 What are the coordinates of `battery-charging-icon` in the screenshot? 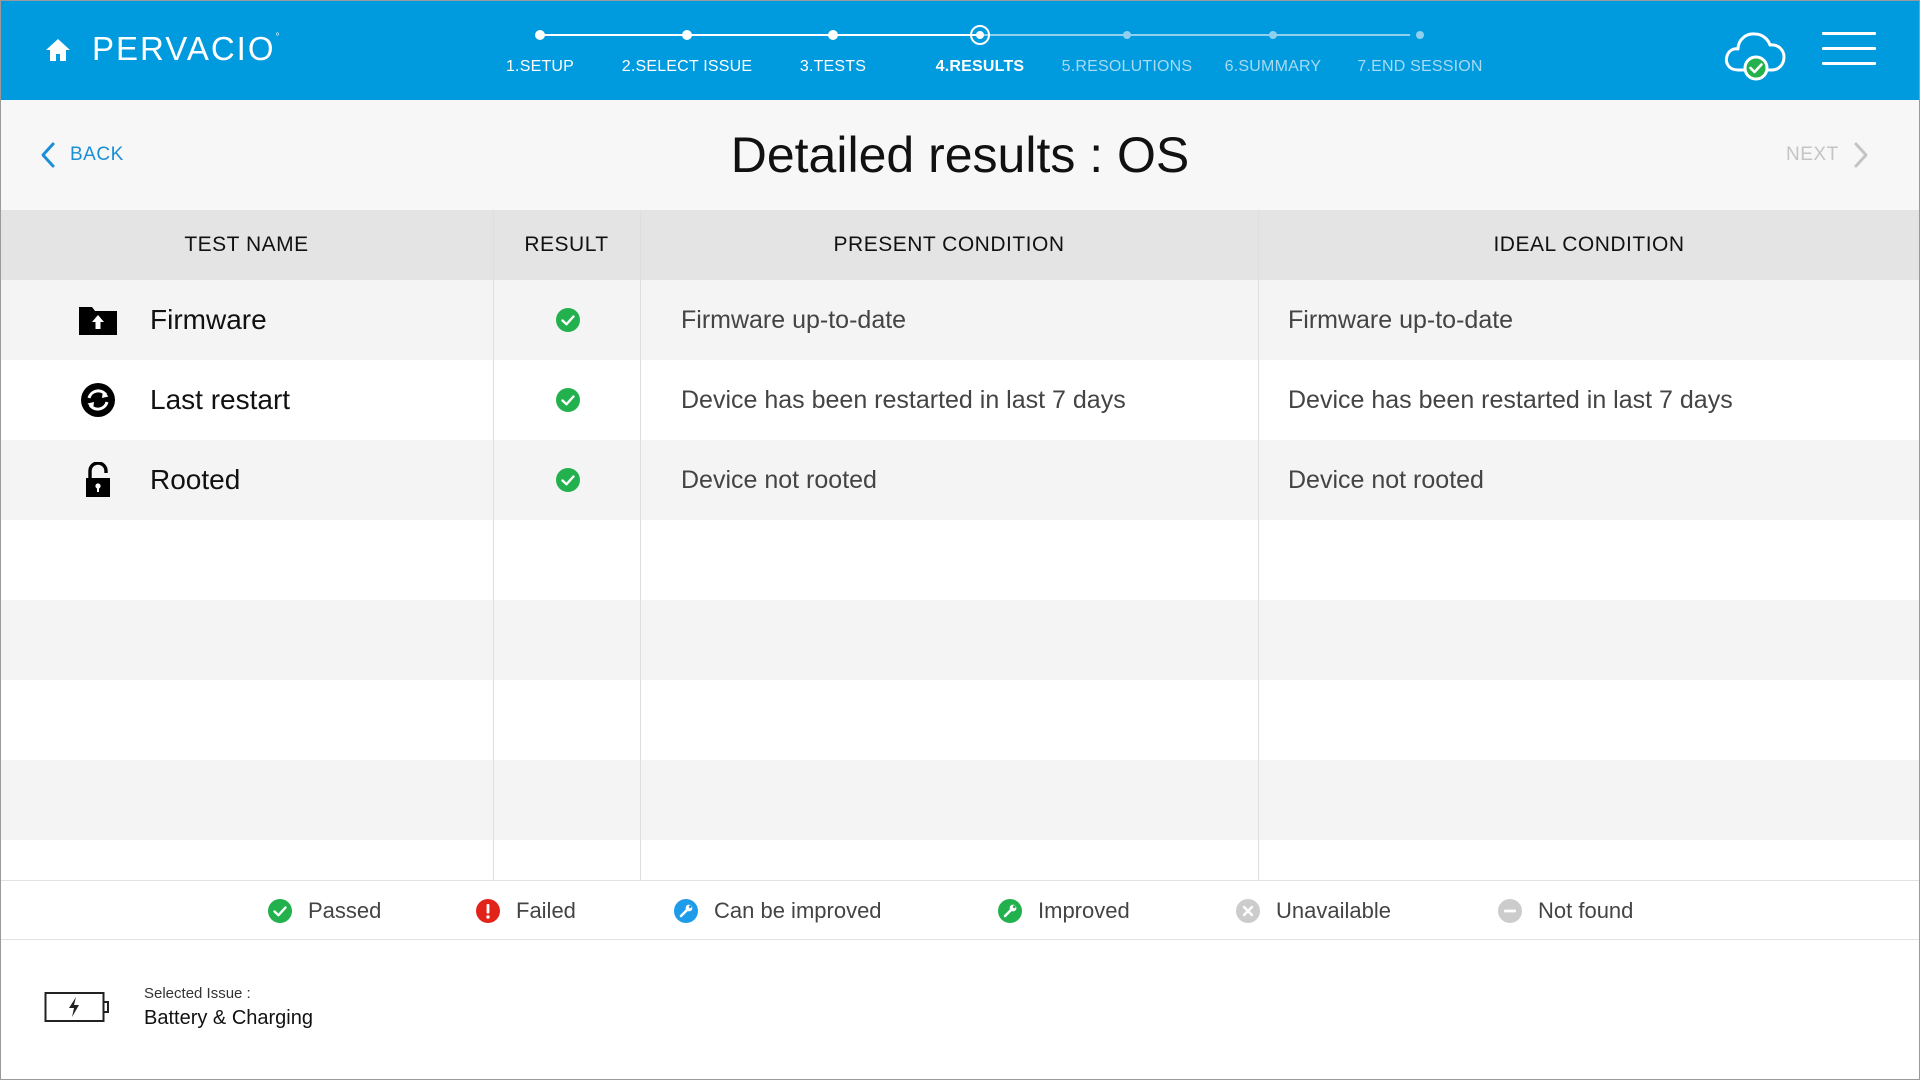 It's located at (77, 1007).